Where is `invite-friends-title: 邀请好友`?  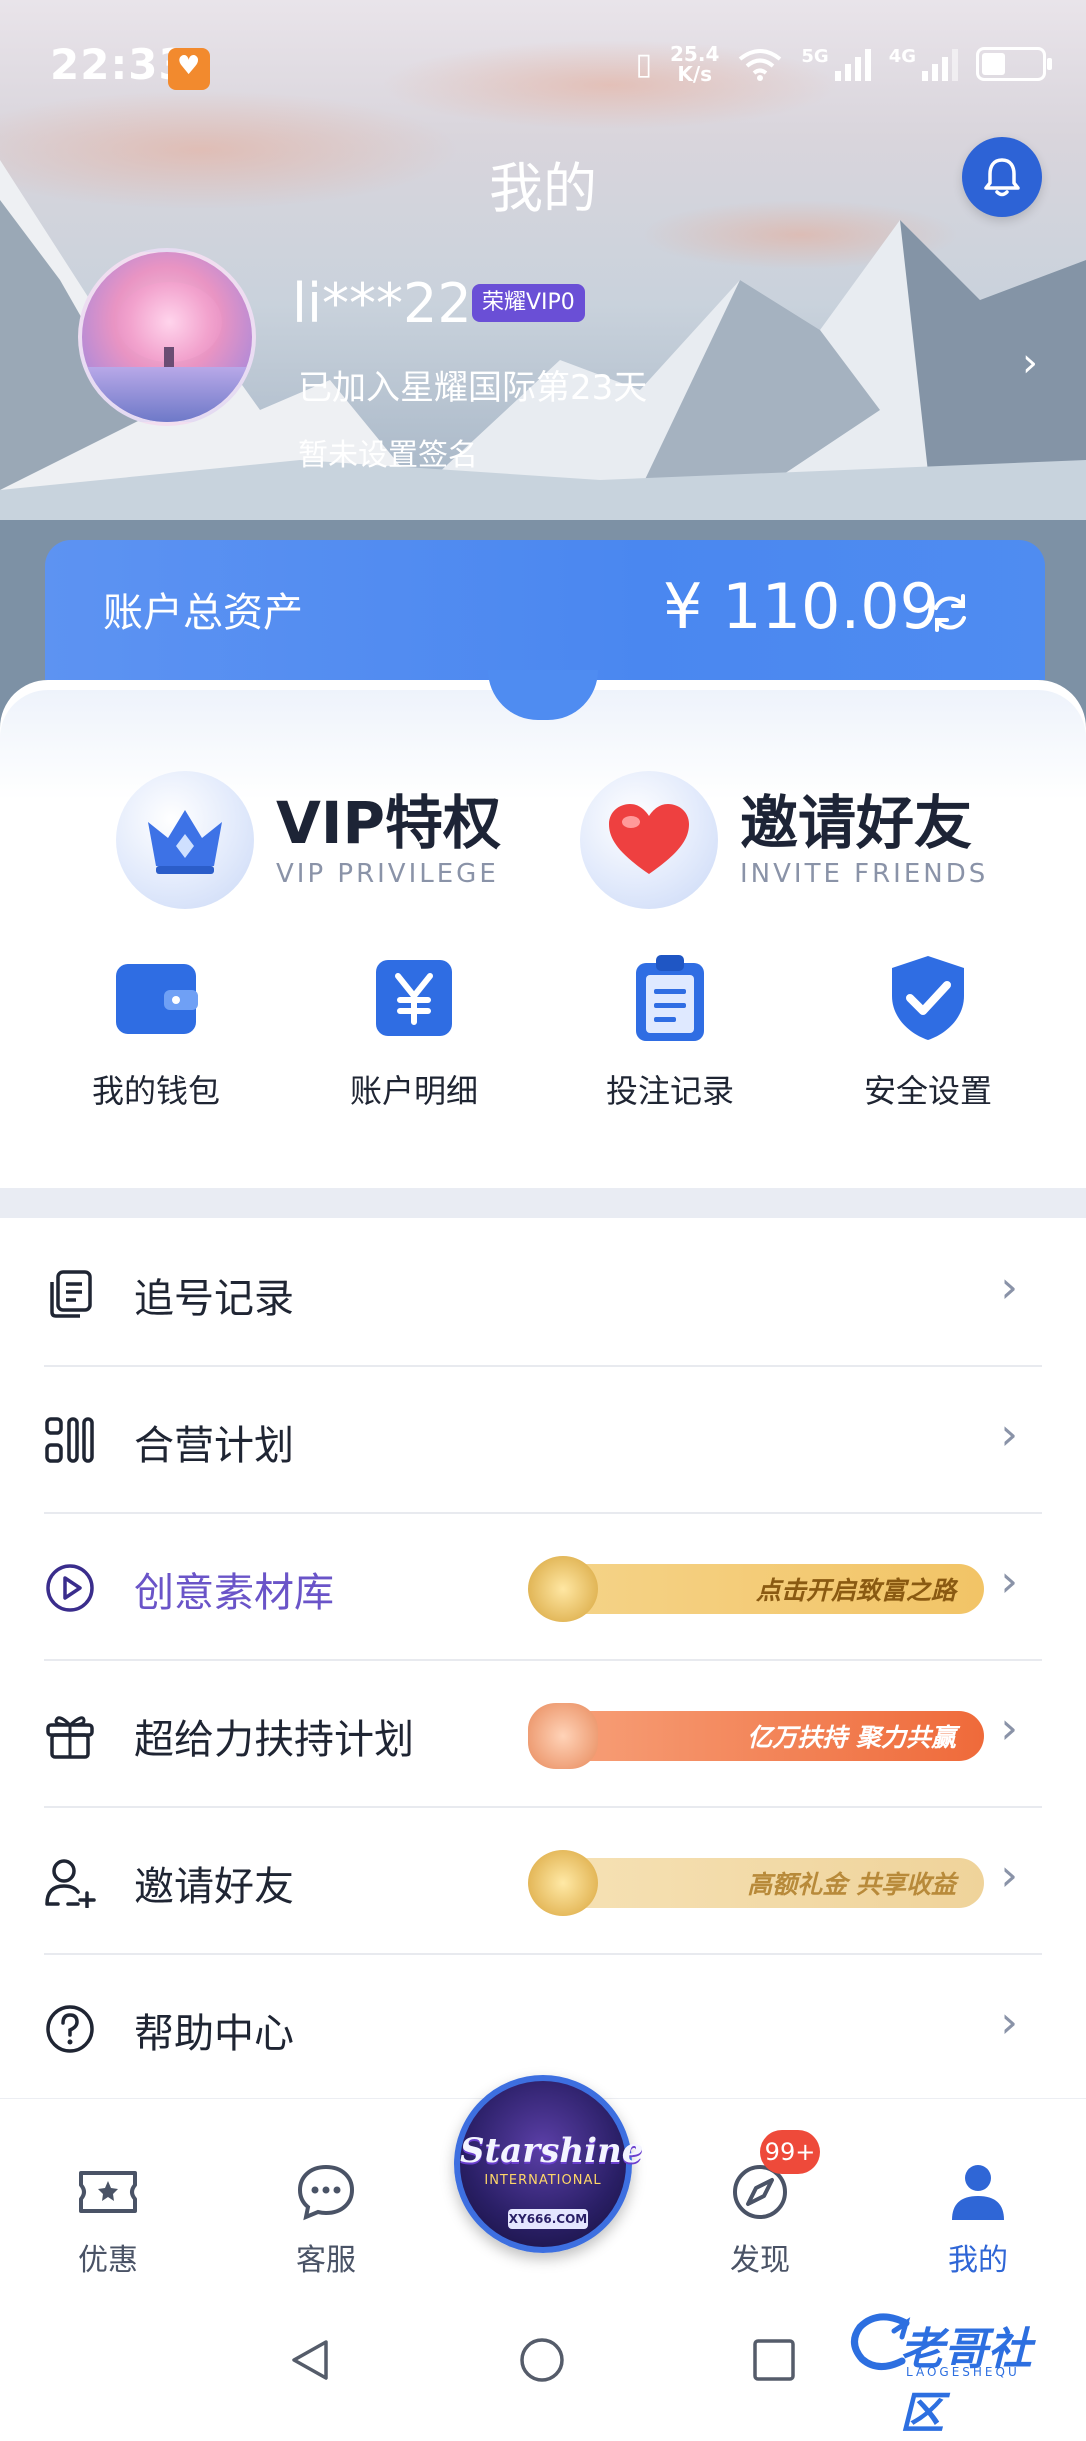
invite-friends-title: 邀请好友 is located at coordinates (856, 823).